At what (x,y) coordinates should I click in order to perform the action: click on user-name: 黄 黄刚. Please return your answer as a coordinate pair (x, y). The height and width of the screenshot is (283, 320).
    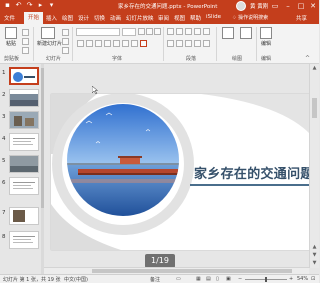
    Looking at the image, I should click on (259, 6).